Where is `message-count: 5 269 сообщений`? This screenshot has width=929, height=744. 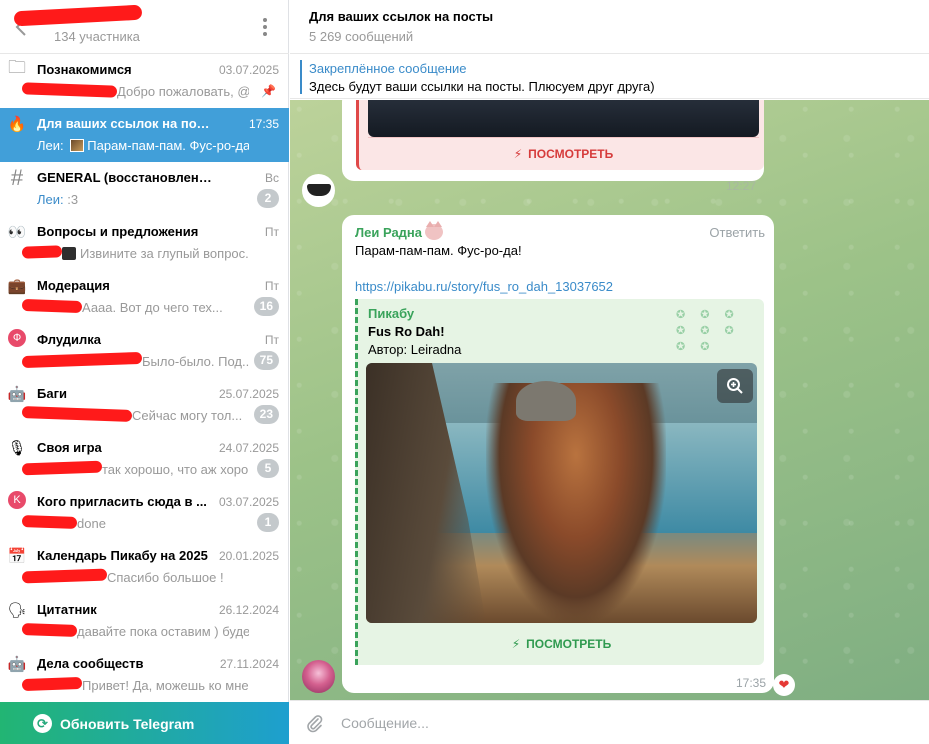
message-count: 5 269 сообщений is located at coordinates (361, 36).